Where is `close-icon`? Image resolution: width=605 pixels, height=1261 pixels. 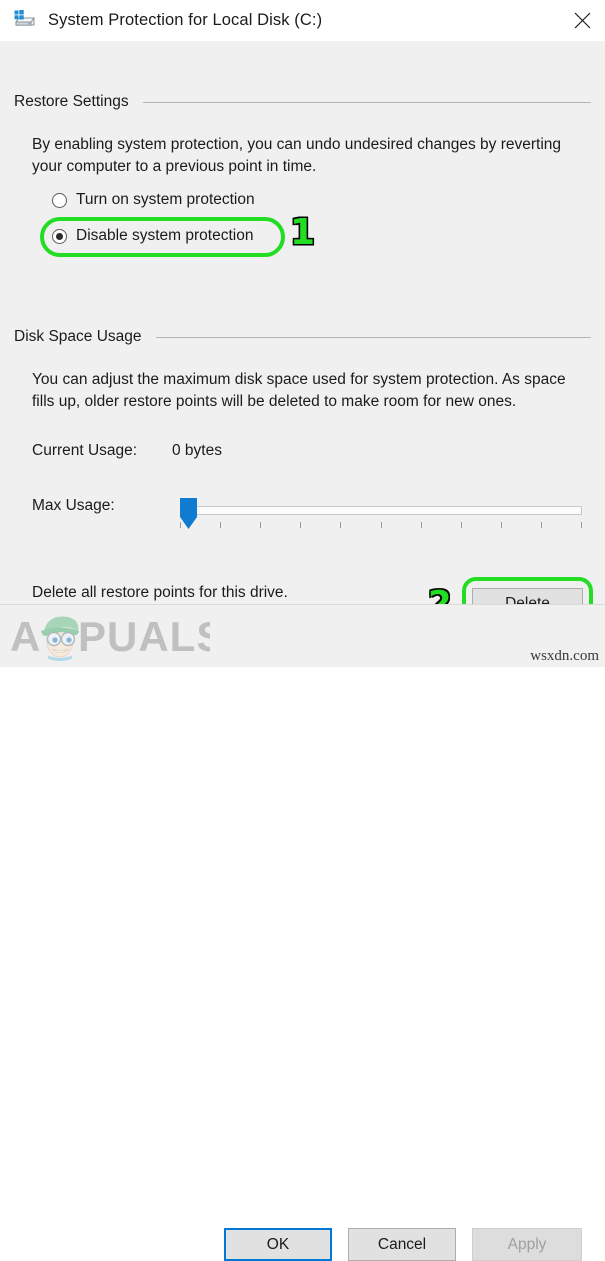 close-icon is located at coordinates (582, 20).